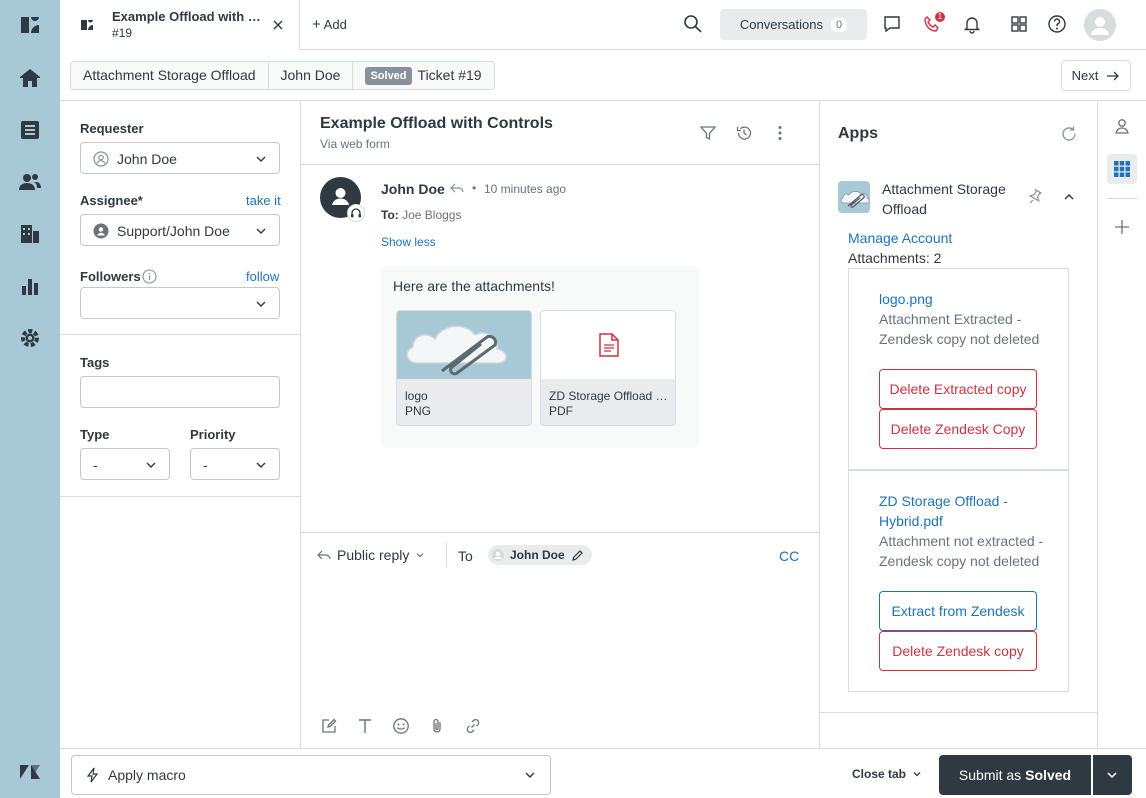 This screenshot has height=798, width=1146. I want to click on emoji-icon, so click(401, 726).